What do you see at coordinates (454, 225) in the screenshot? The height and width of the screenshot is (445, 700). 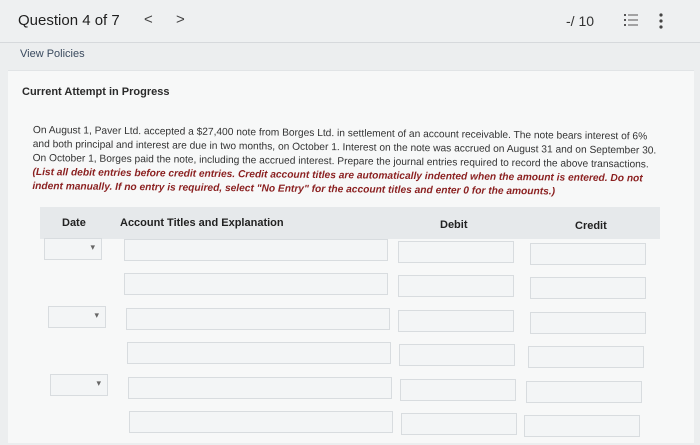 I see `debit-column-header: Debit` at bounding box center [454, 225].